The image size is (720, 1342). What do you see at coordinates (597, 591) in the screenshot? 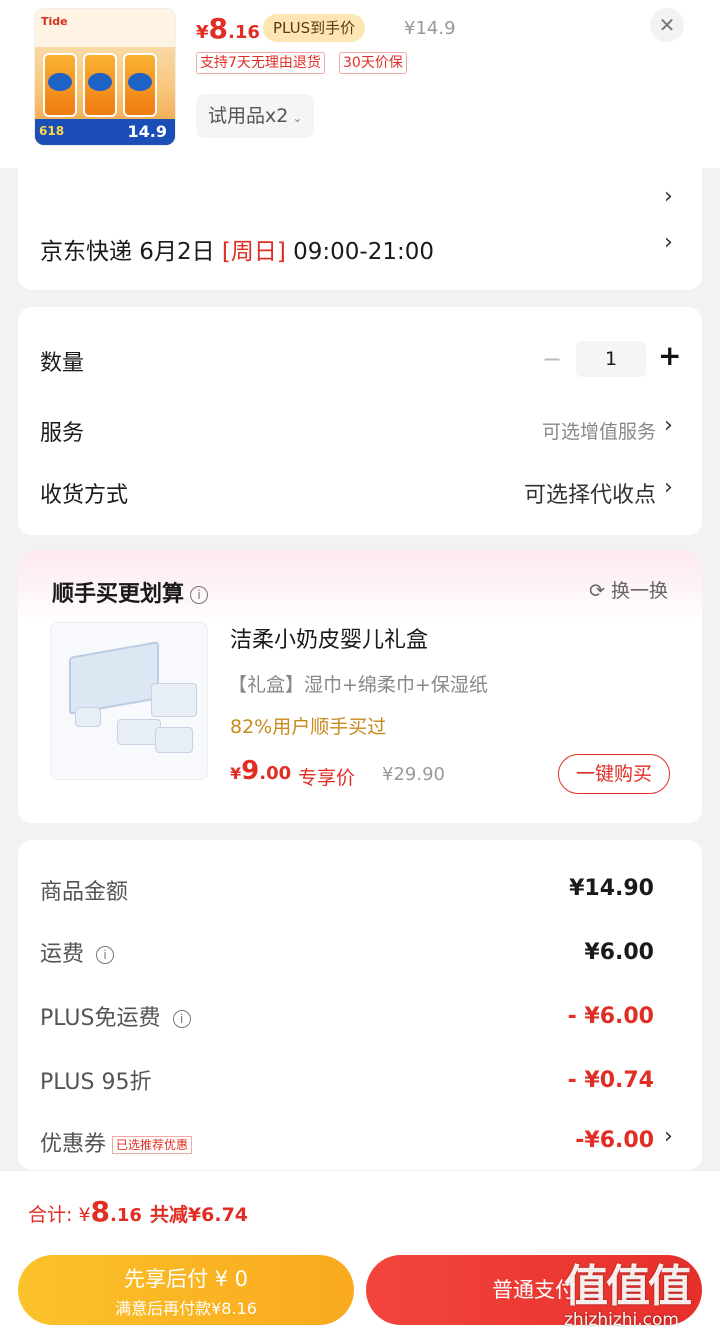
I see `refresh-icon: ⟳` at bounding box center [597, 591].